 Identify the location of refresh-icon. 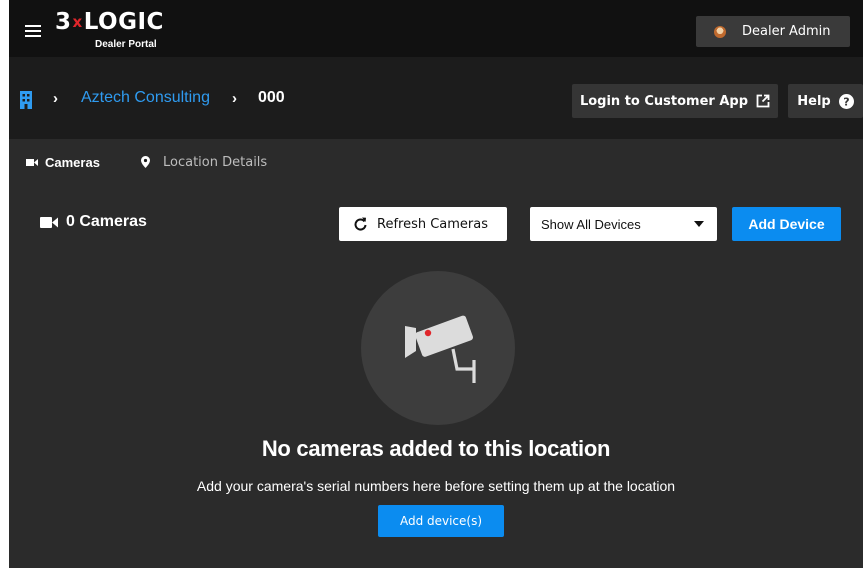
(360, 224).